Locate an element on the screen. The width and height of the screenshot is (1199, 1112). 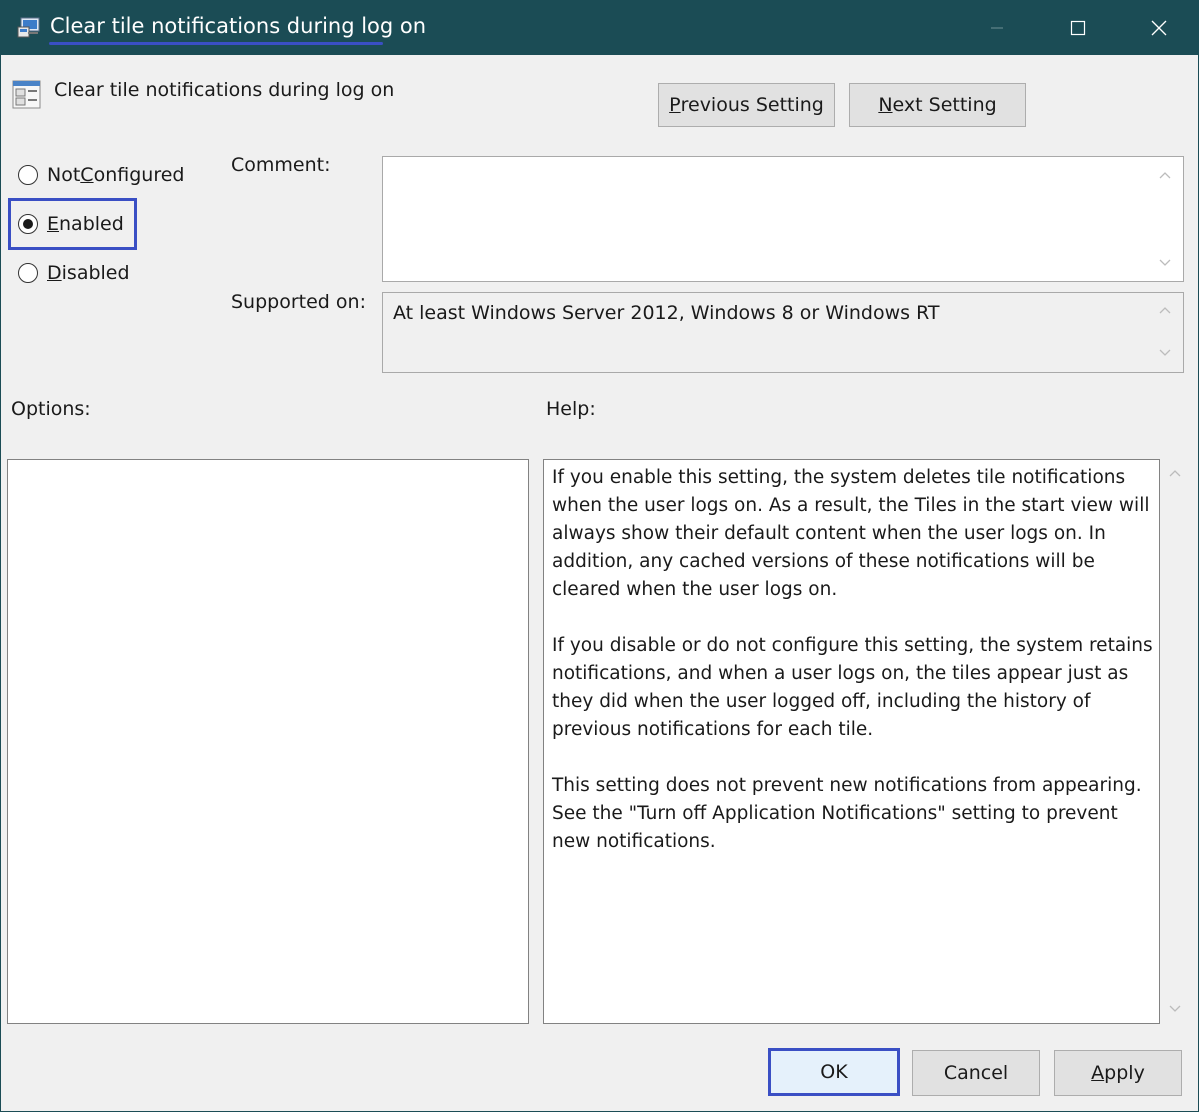
title-highlight-underline is located at coordinates (216, 43).